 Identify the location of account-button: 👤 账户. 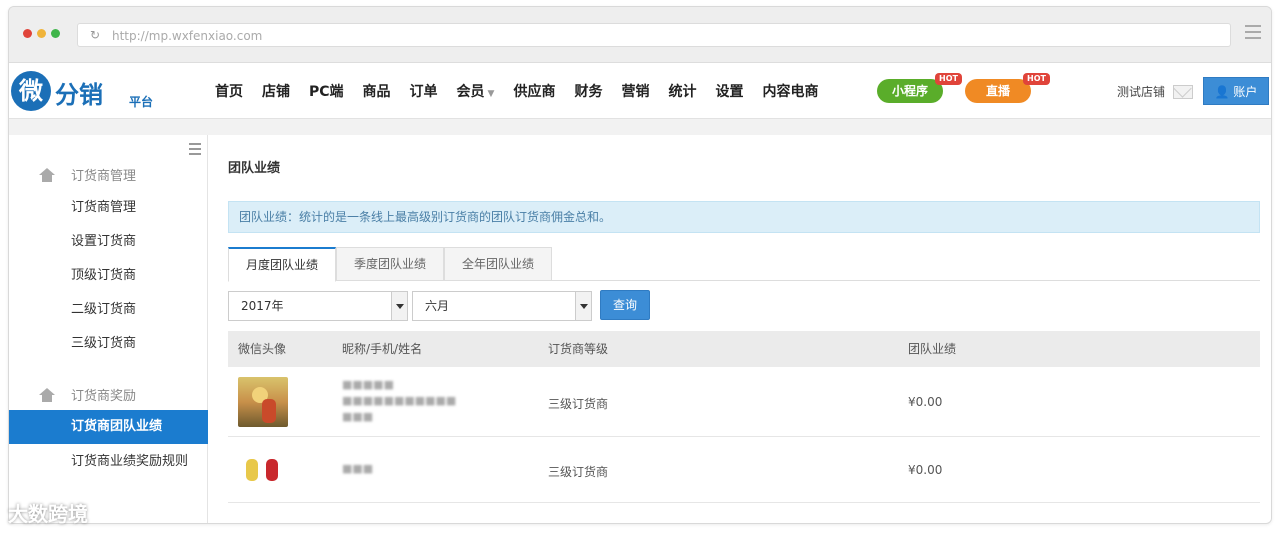
(1236, 91).